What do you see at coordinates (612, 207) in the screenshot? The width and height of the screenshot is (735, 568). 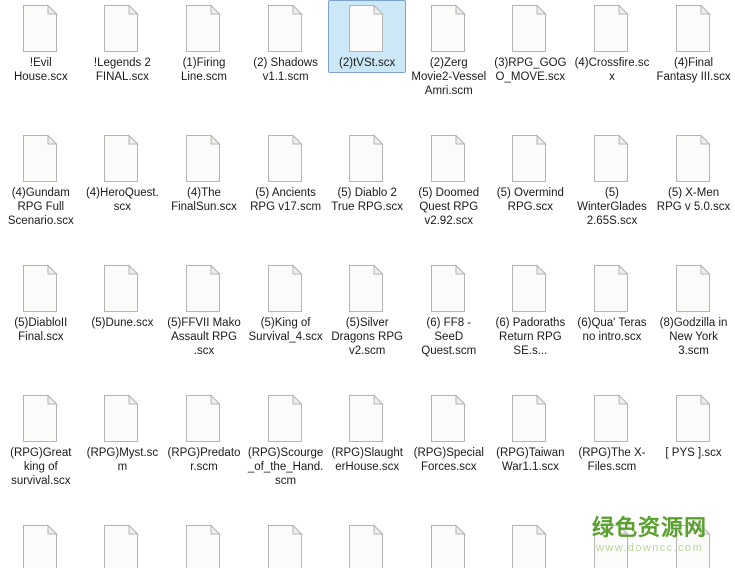 I see `file-name-label: (5) WinterGlades 2.65S.scx` at bounding box center [612, 207].